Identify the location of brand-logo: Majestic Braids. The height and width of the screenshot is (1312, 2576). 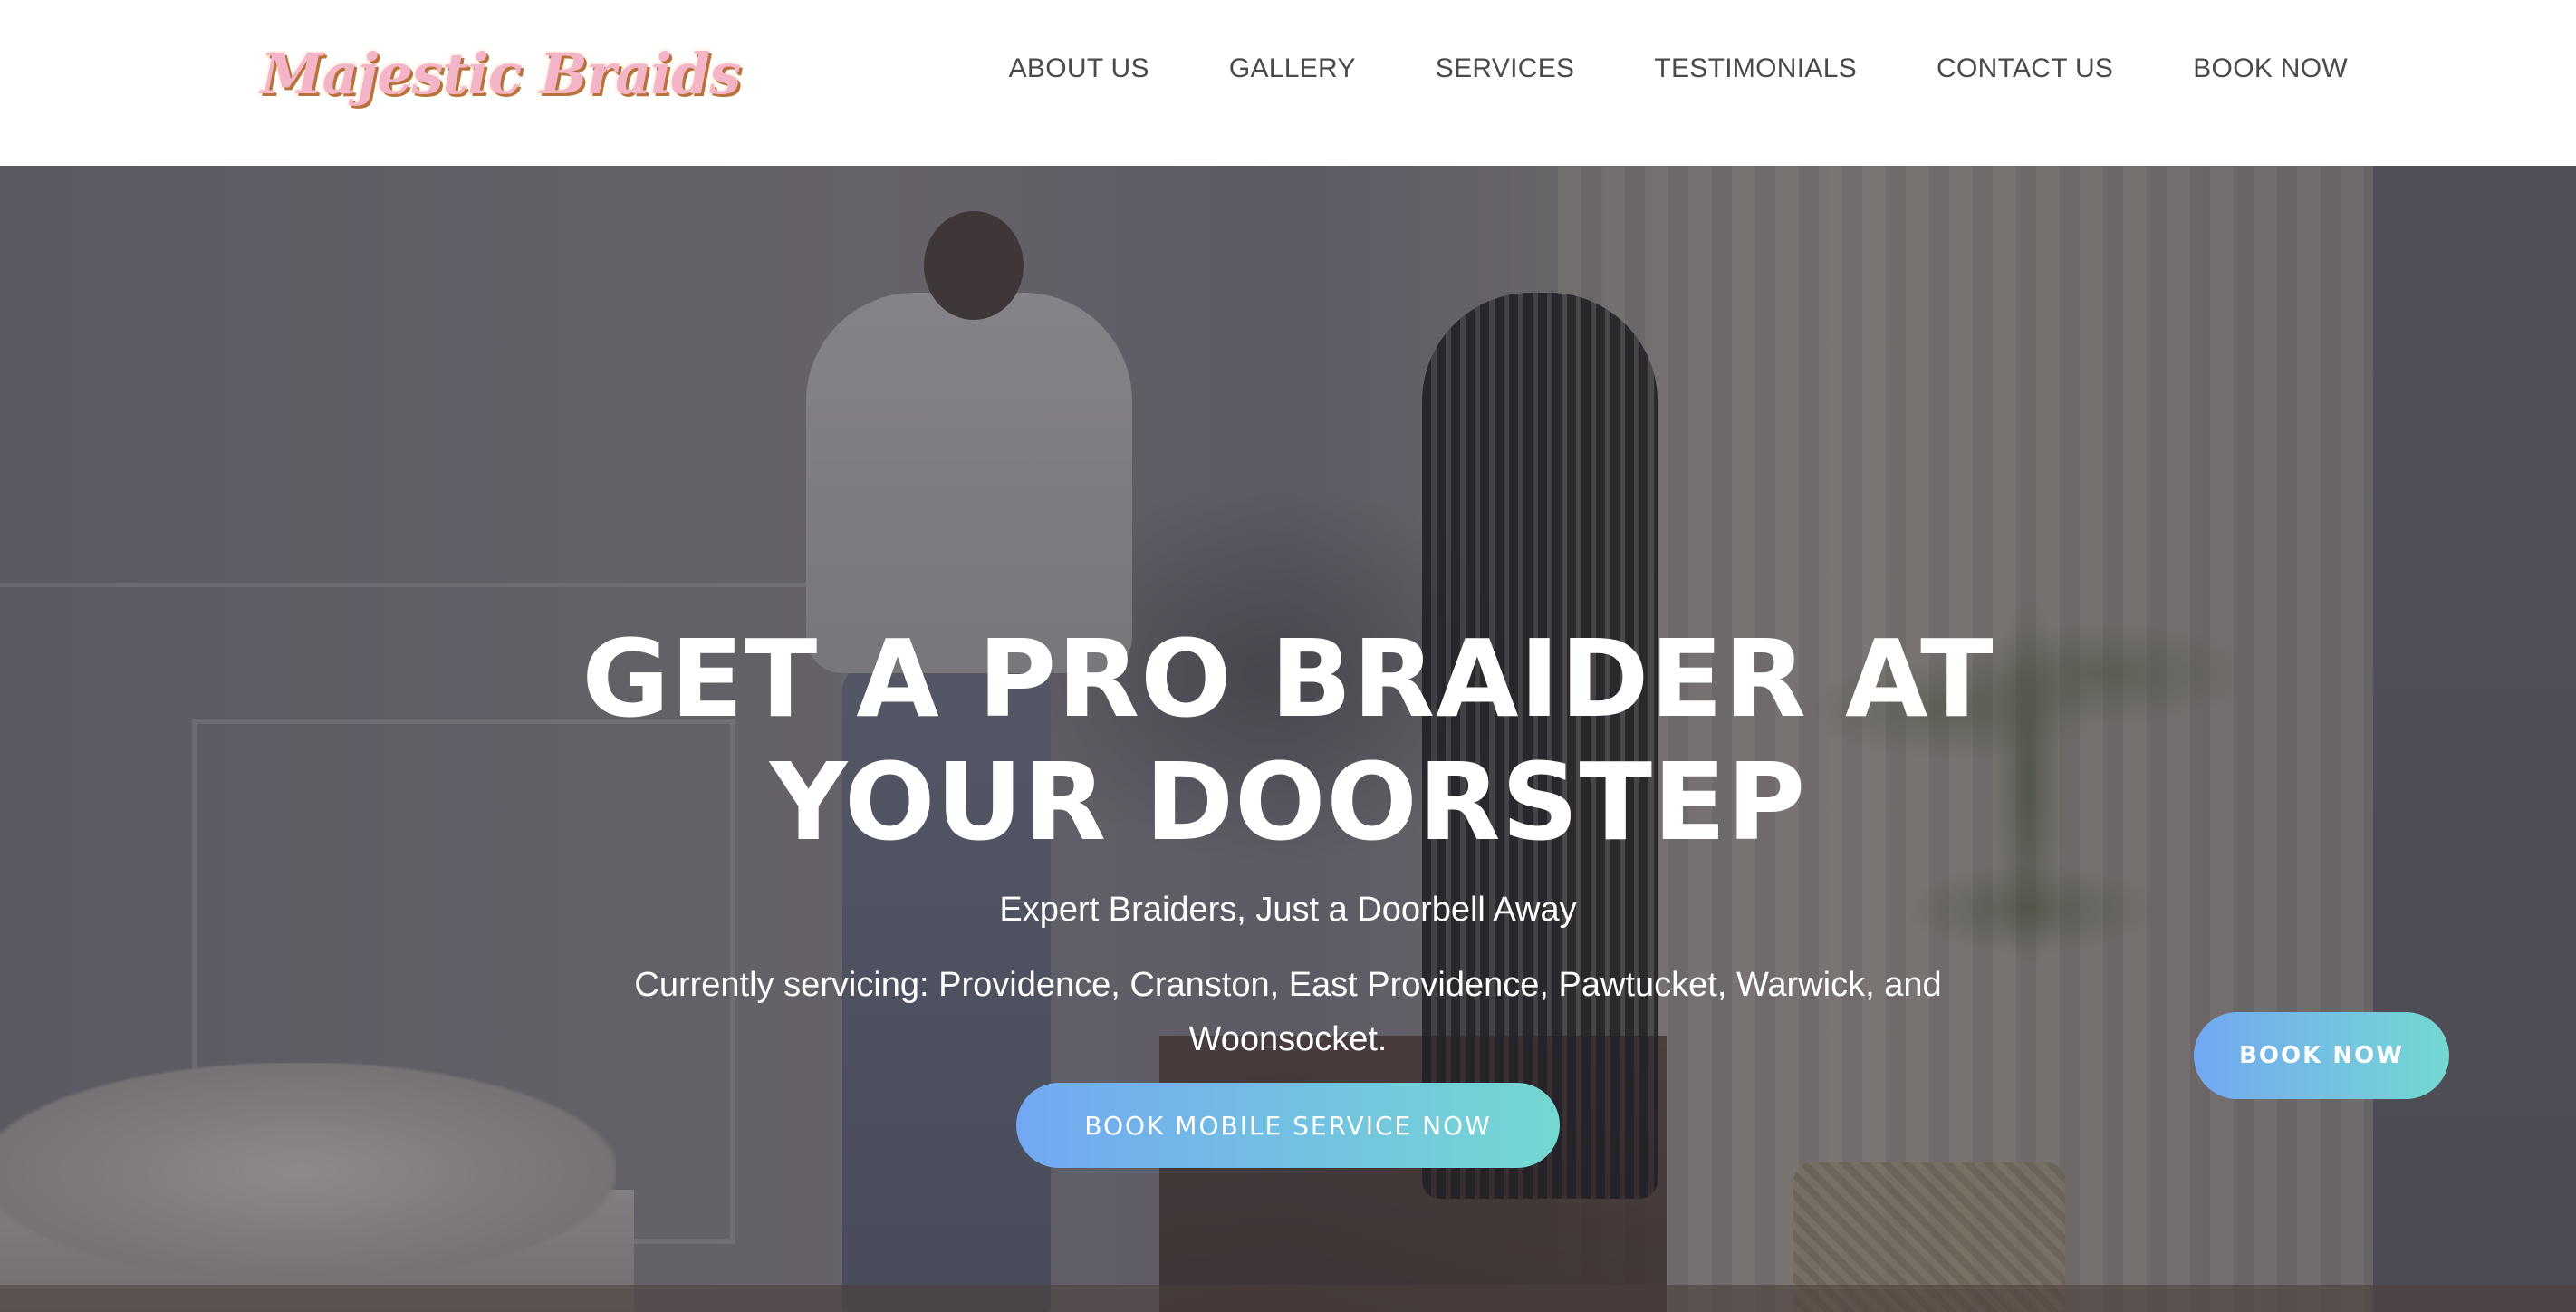
(500, 73).